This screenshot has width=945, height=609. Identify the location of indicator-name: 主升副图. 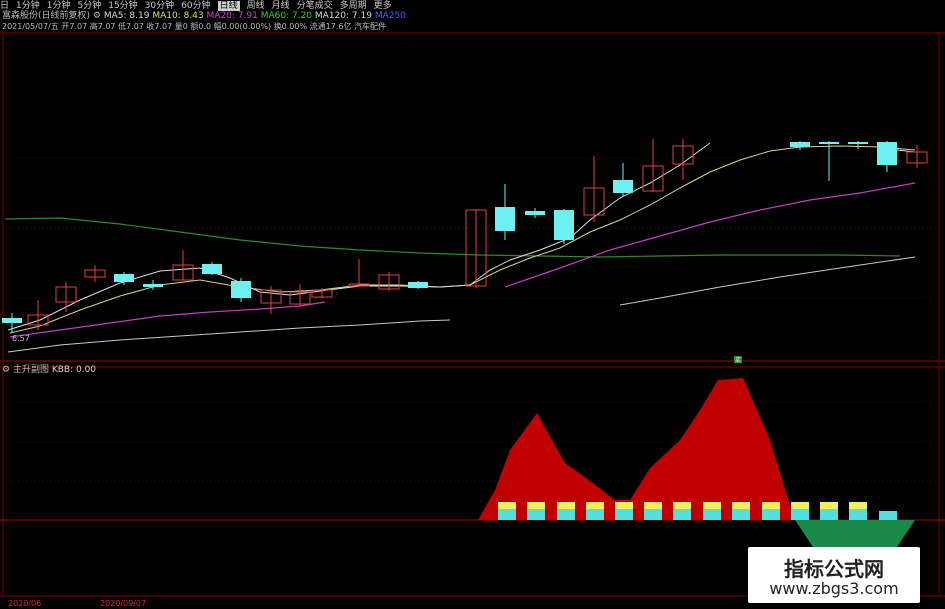
(30, 370).